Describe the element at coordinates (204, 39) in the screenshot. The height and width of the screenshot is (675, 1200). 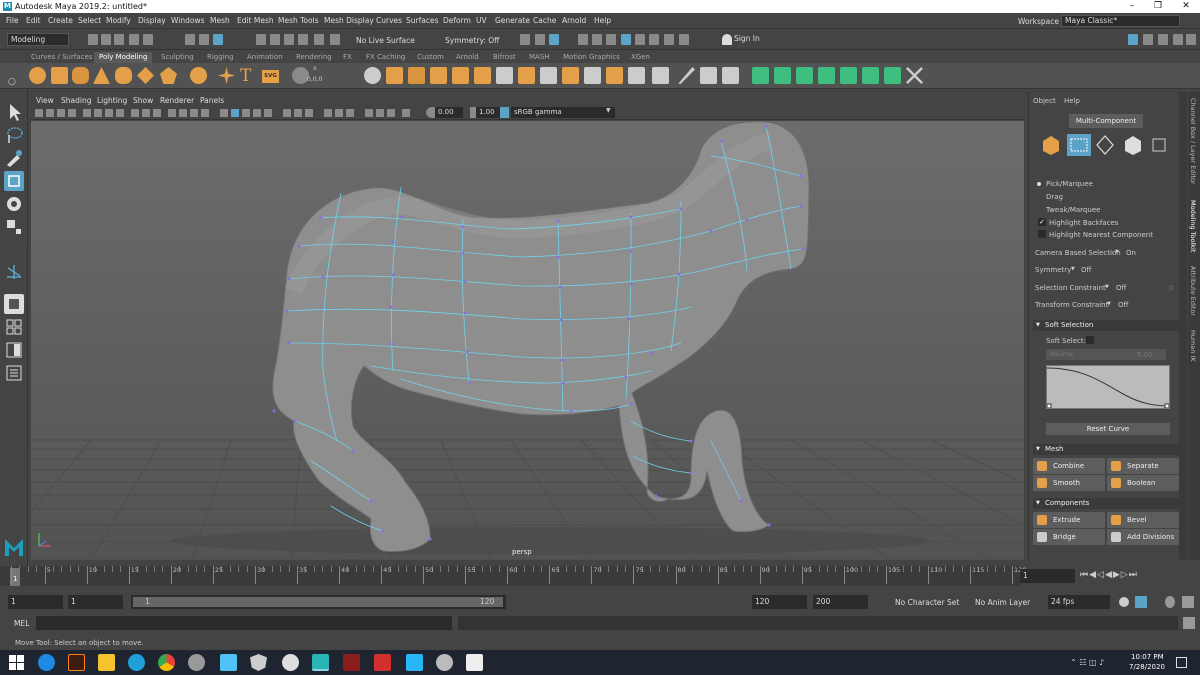
I see `select-object-icon` at that location.